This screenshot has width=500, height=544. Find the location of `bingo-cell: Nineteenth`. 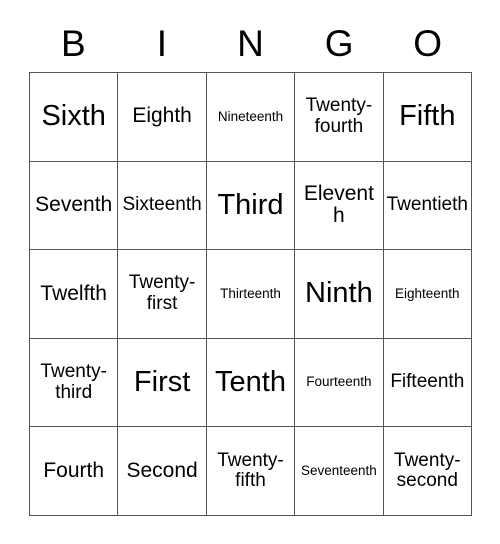

bingo-cell: Nineteenth is located at coordinates (251, 117).